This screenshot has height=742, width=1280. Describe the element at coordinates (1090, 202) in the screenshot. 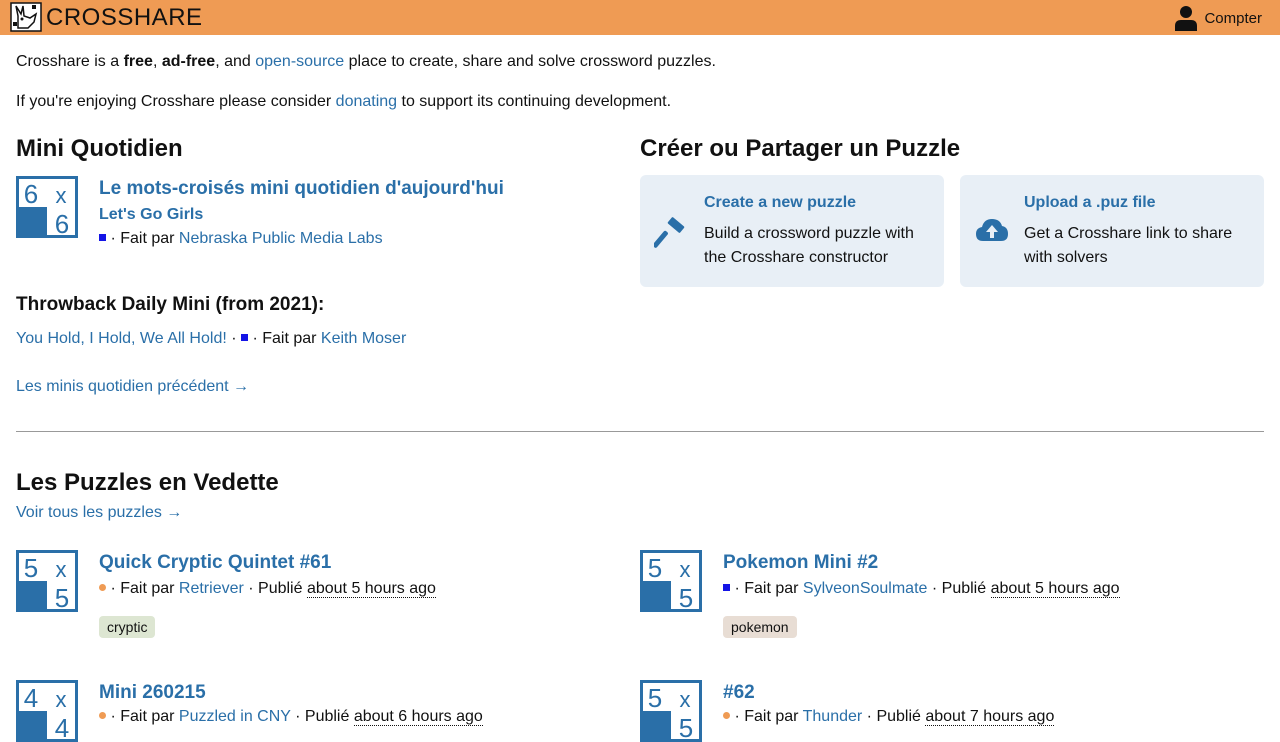

I see `upload-puz-title: Upload a .puz file` at that location.